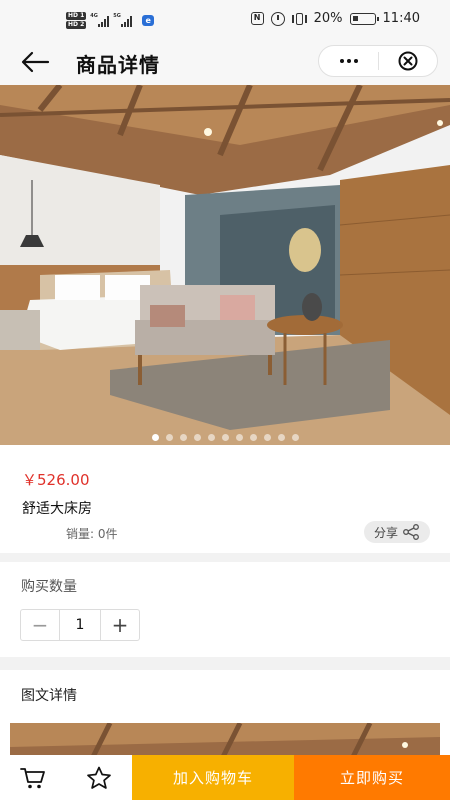 This screenshot has height=800, width=450. What do you see at coordinates (257, 18) in the screenshot?
I see `nfc-icon: N` at bounding box center [257, 18].